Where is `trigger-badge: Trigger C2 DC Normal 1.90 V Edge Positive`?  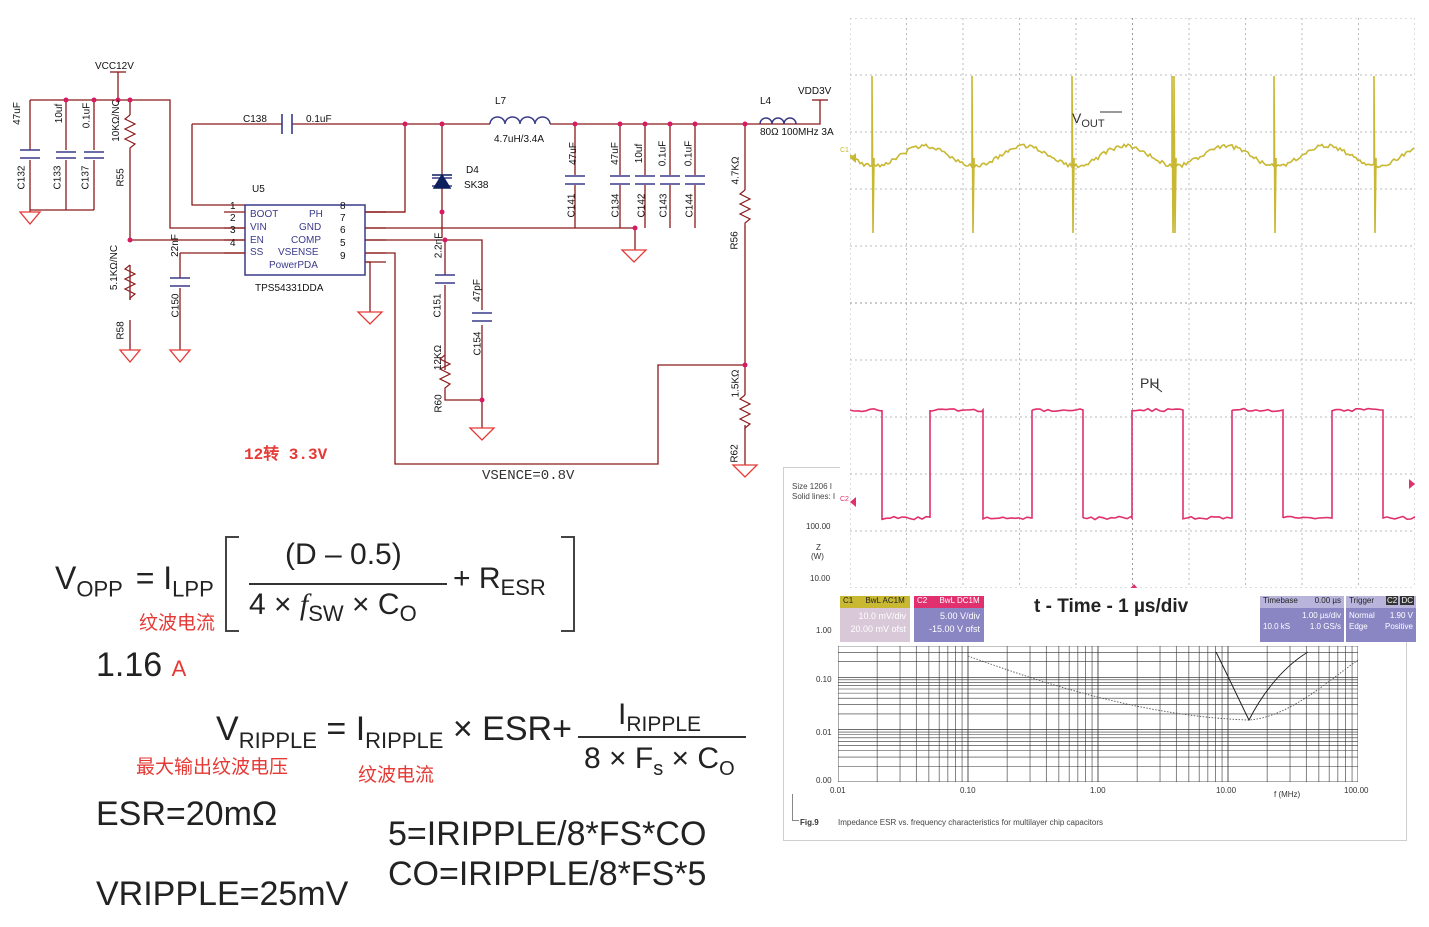
trigger-badge: Trigger C2 DC Normal 1.90 V Edge Positive is located at coordinates (1381, 619).